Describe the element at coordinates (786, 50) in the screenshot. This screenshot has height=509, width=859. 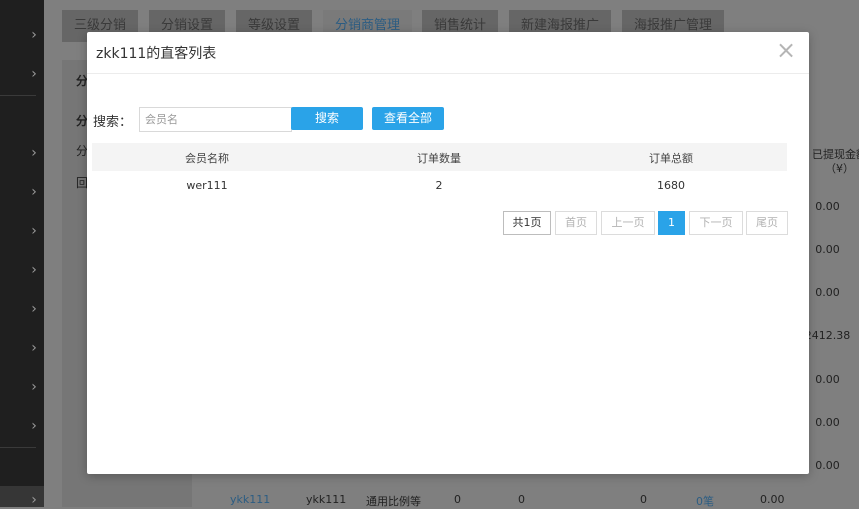
I see `close-icon: ×` at that location.